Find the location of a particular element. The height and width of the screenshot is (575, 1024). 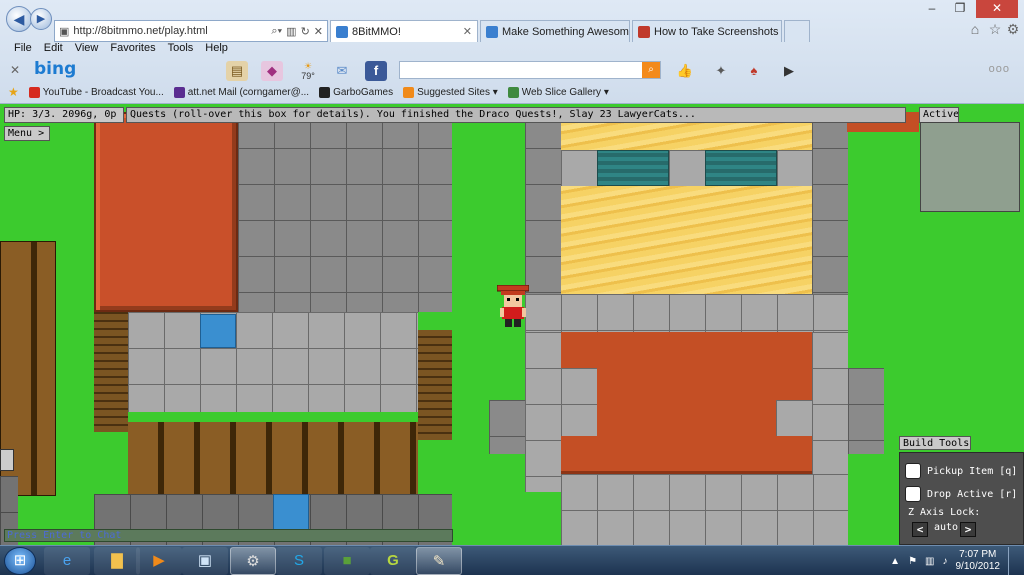

drop-active-row: Drop Active [r] is located at coordinates (961, 494).